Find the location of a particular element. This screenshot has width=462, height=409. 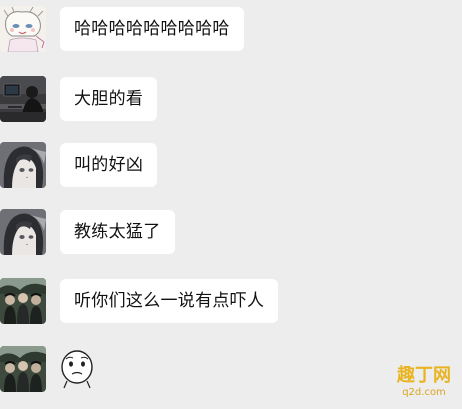

watermark-text: 趣丁网 is located at coordinates (424, 375).